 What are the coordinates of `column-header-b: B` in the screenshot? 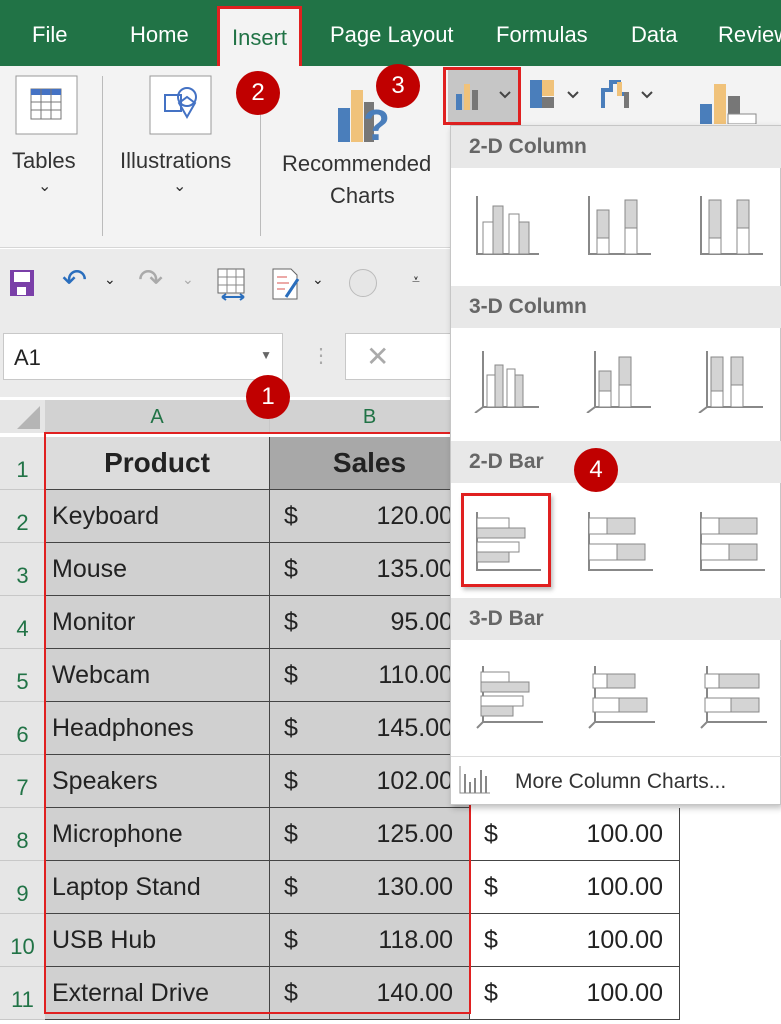 It's located at (370, 416).